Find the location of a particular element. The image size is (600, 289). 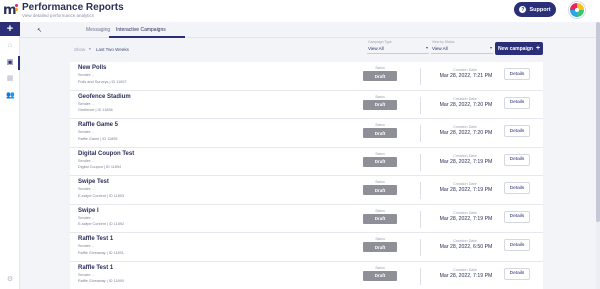

campaign-type-select: Campaign Type View All ▾ is located at coordinates (398, 46).